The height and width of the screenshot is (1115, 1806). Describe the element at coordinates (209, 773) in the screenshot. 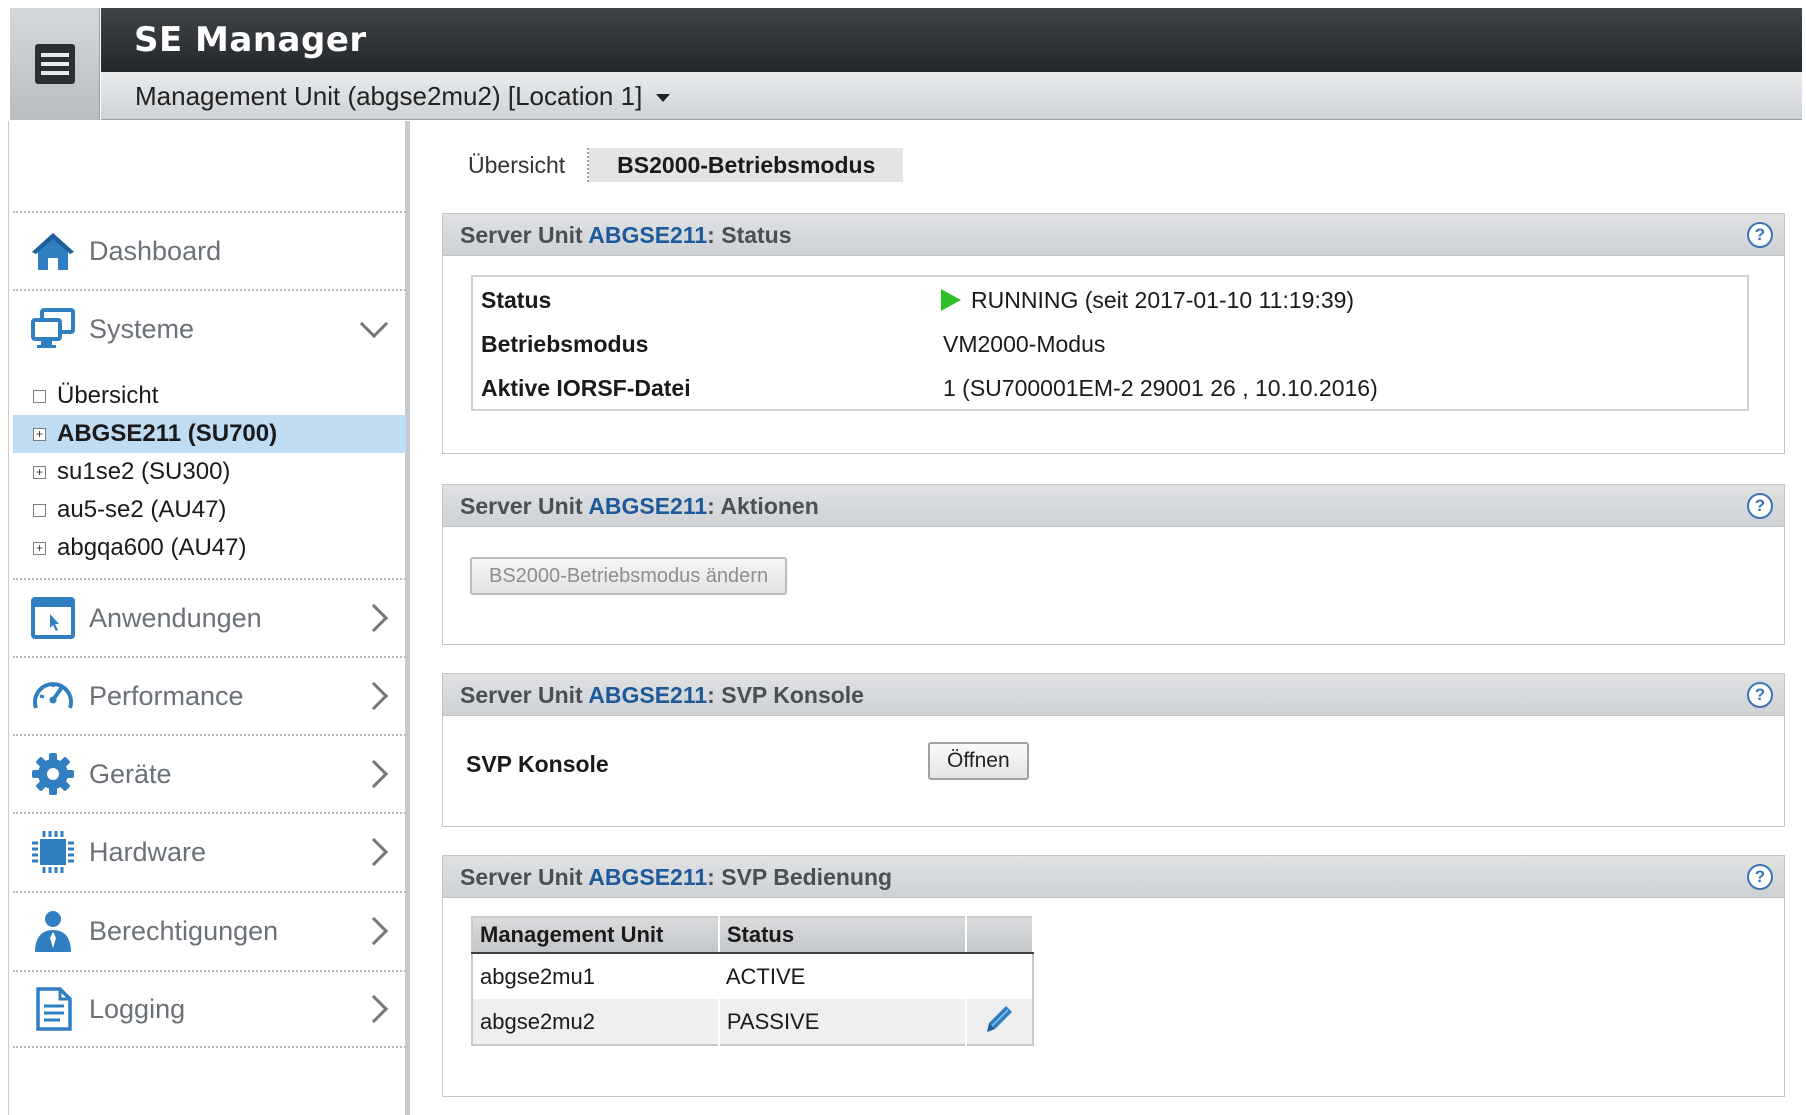

I see `nav-geraete: Geräte` at that location.